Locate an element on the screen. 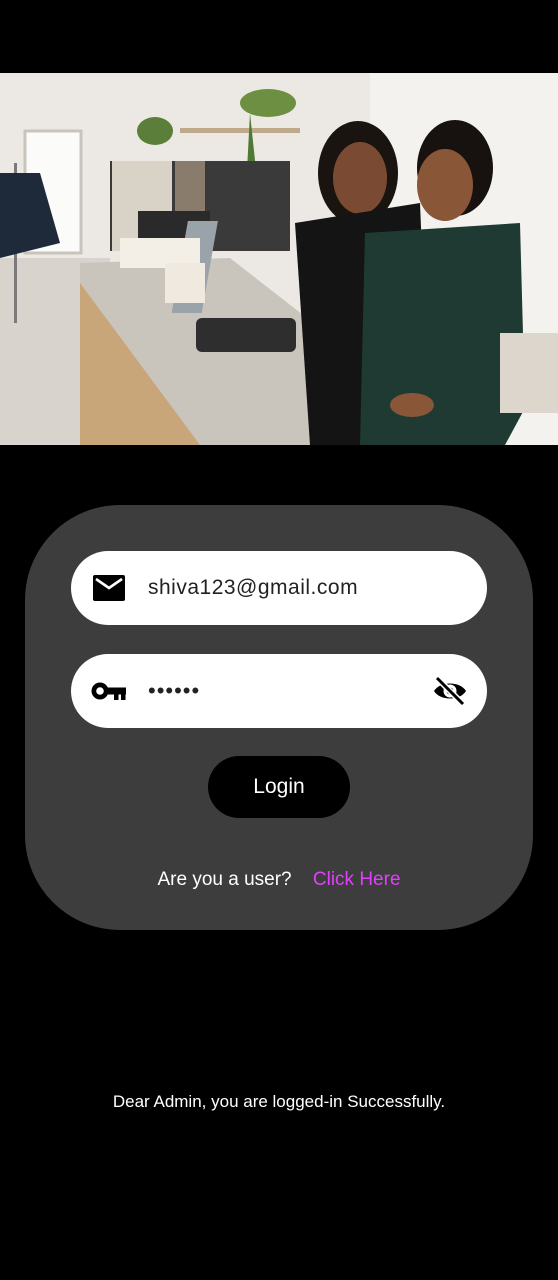 The image size is (558, 1280). login-button: Login is located at coordinates (279, 787).